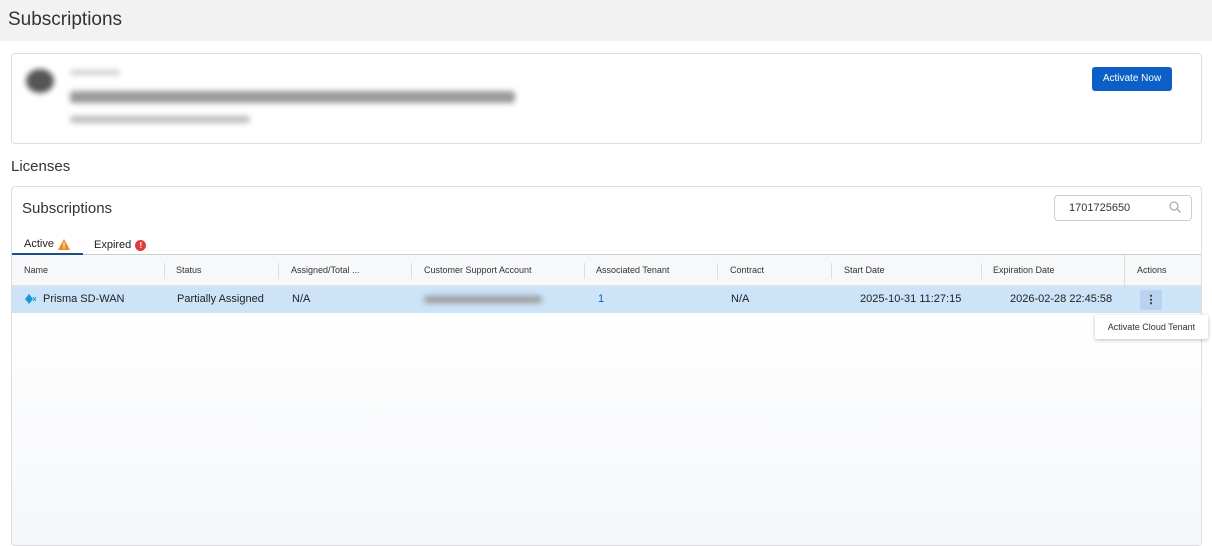  What do you see at coordinates (1175, 207) in the screenshot?
I see `search-icon` at bounding box center [1175, 207].